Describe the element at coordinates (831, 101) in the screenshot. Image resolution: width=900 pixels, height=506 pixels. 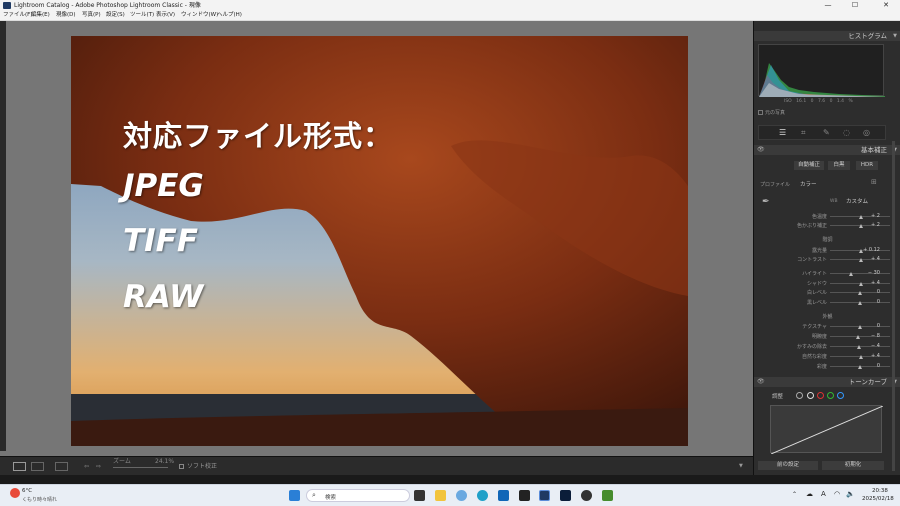
I see `readout-4: 0` at that location.